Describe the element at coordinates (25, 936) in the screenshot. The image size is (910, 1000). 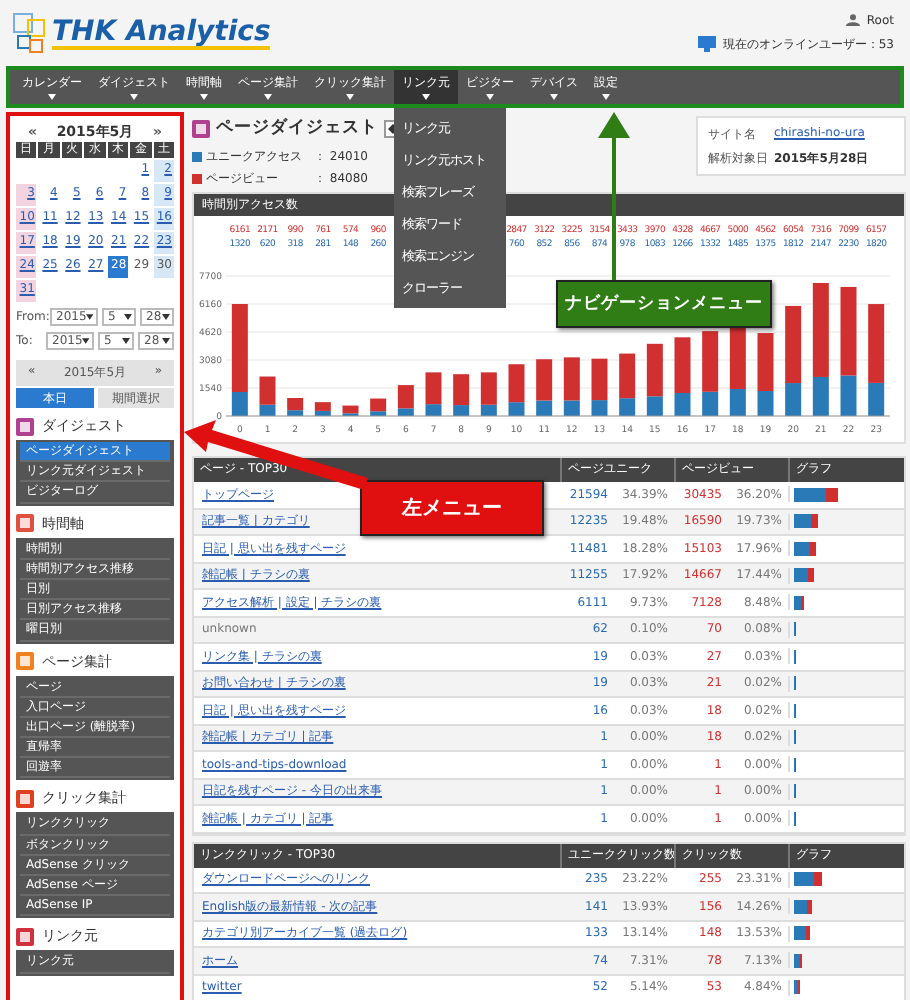
I see `link-icon` at that location.